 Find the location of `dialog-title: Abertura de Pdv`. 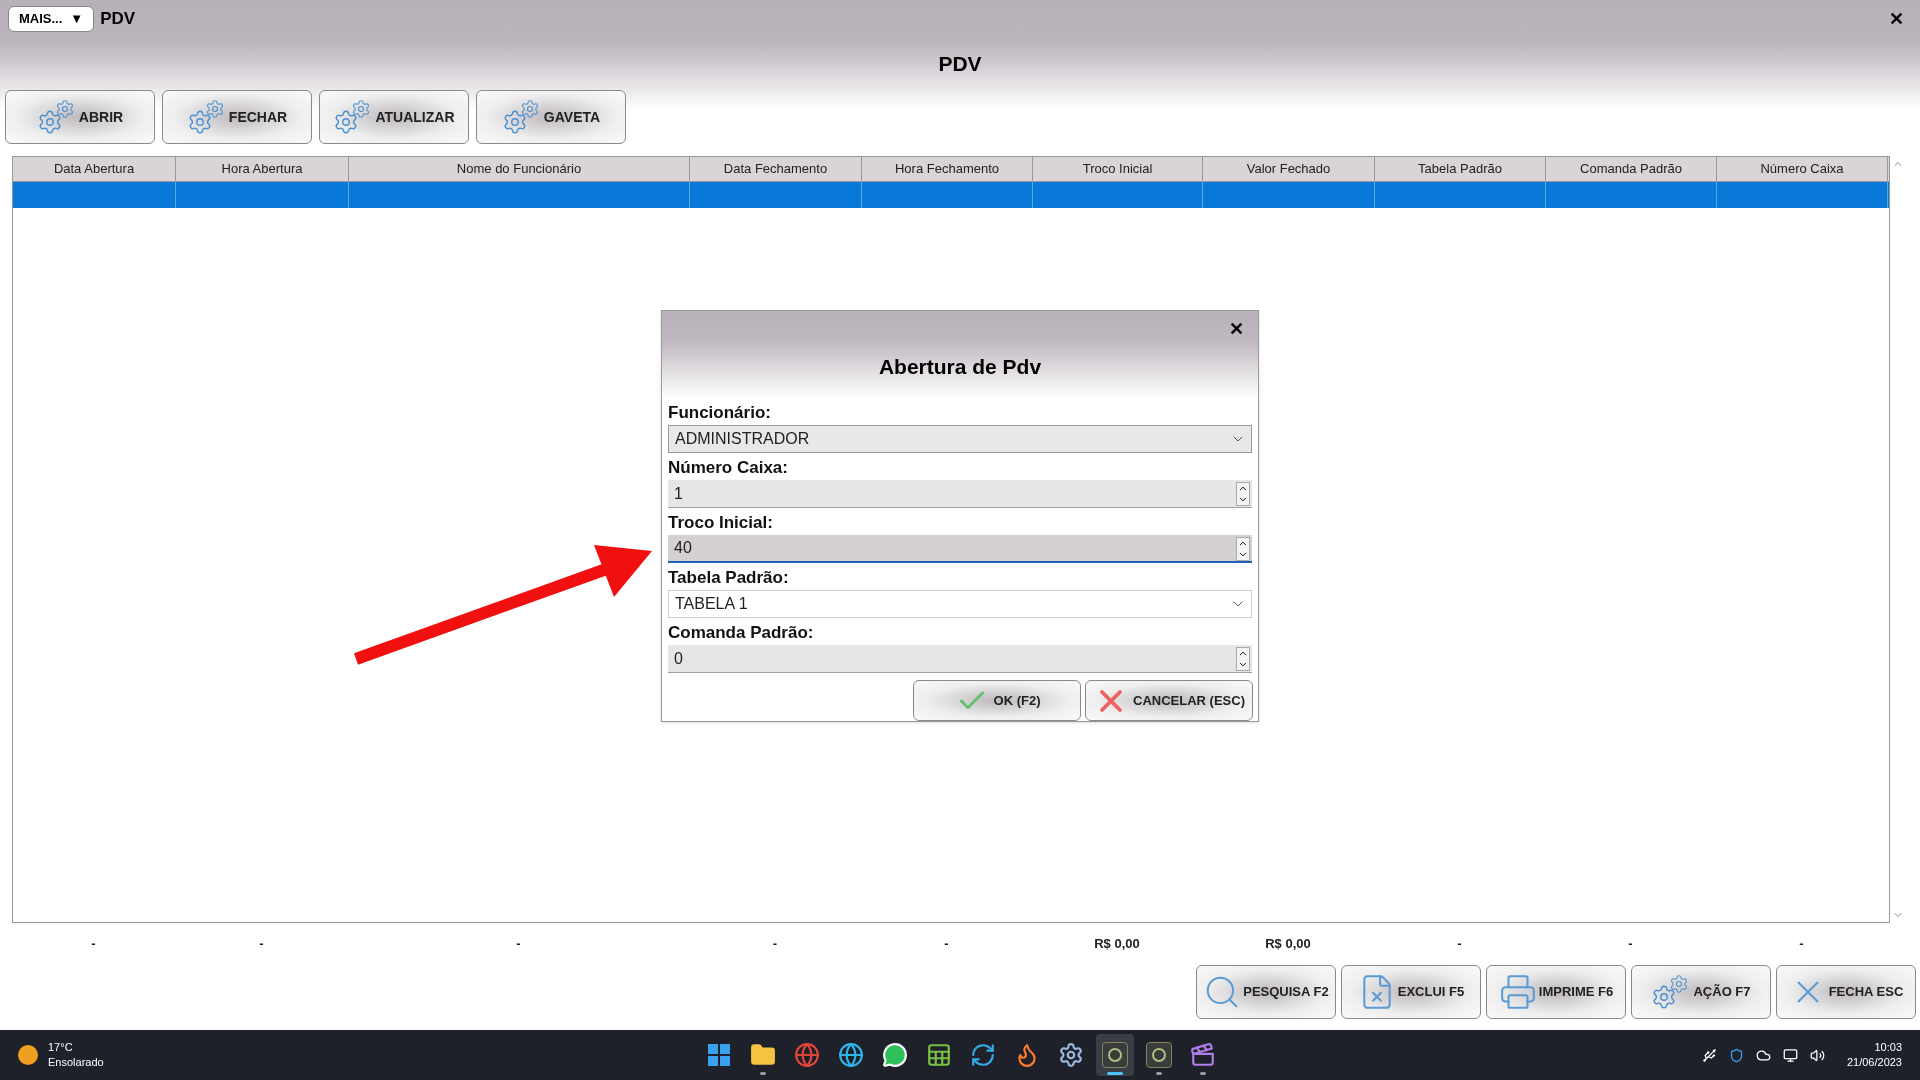

dialog-title: Abertura de Pdv is located at coordinates (960, 367).